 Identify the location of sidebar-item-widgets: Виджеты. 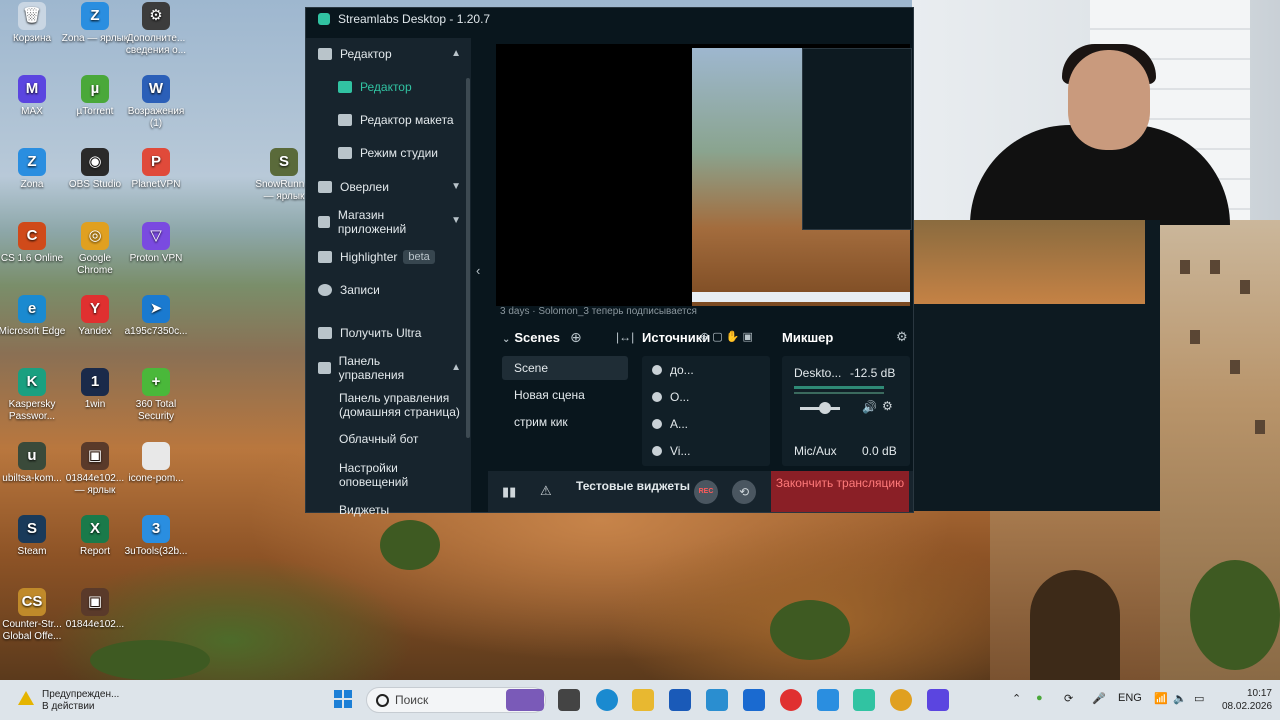
(364, 510).